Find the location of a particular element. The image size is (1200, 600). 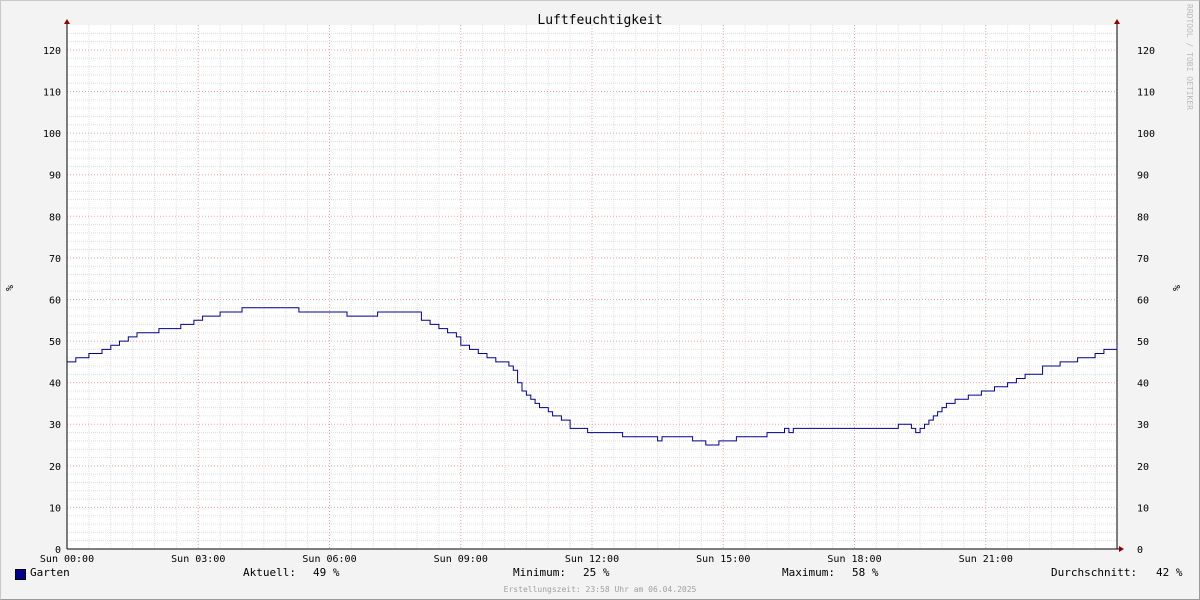

y-tick-label-right: 30 is located at coordinates (1143, 425).